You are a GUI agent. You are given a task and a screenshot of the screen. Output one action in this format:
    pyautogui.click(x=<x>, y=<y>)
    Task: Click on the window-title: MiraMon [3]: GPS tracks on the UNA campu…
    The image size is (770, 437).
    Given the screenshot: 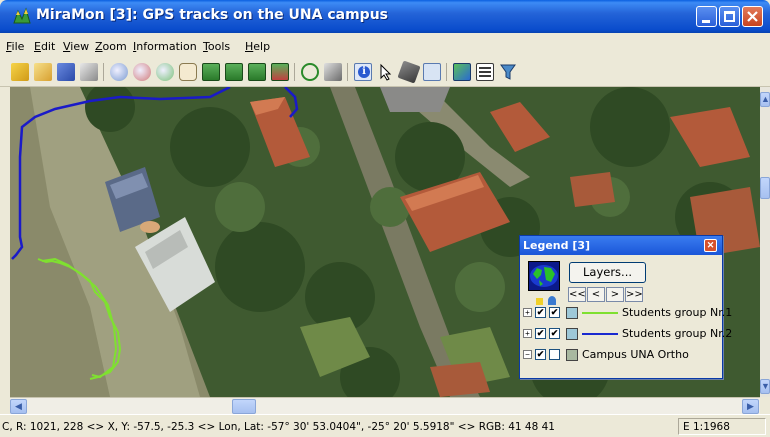 What is the action you would take?
    pyautogui.click(x=212, y=15)
    